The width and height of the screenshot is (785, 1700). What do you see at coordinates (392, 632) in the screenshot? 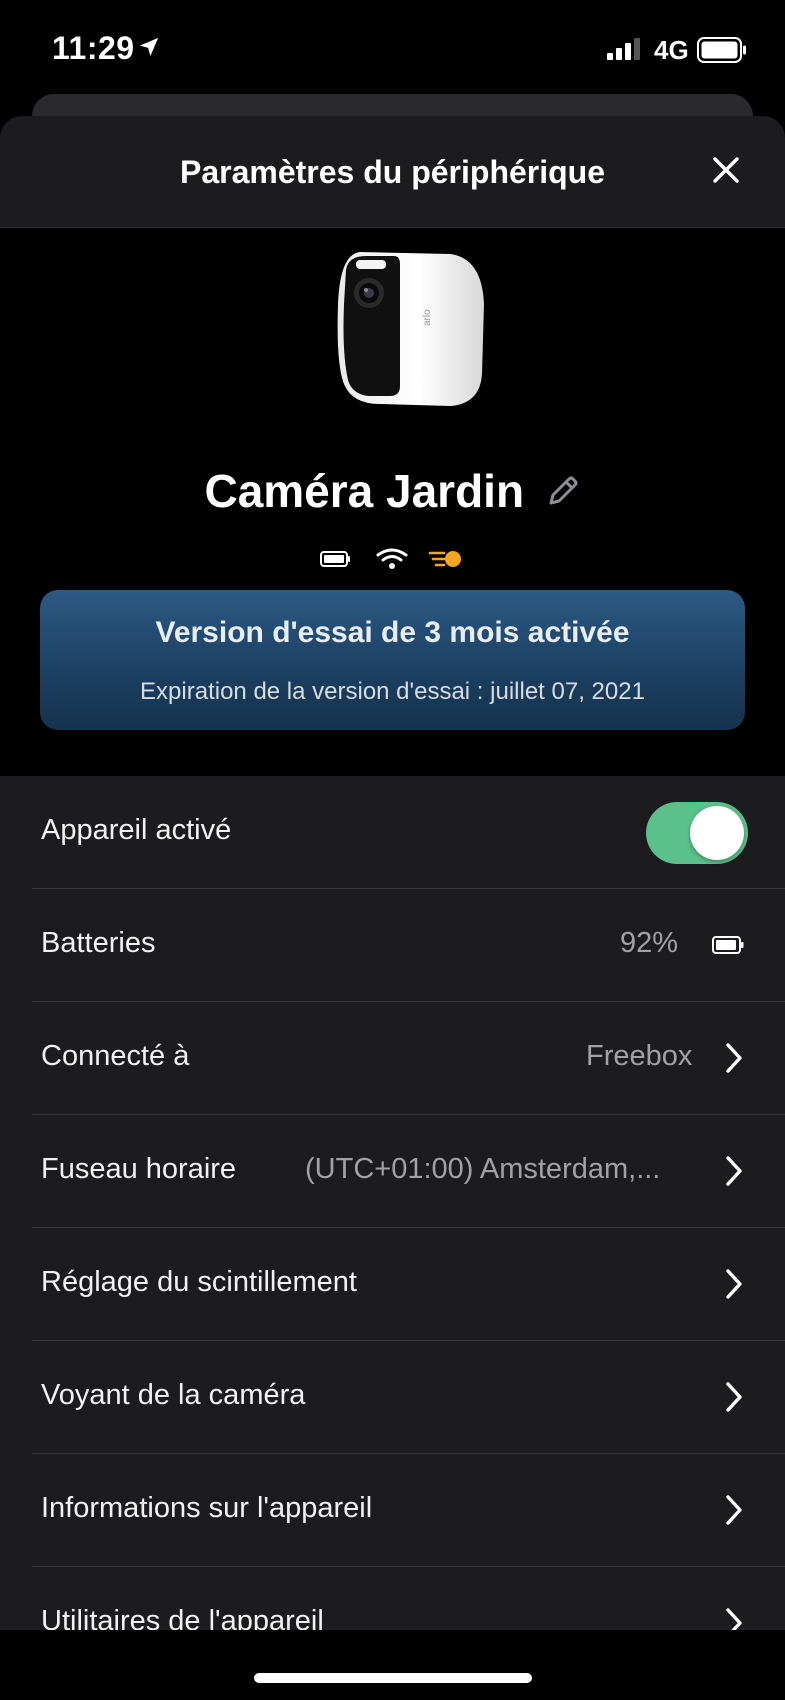
I see `trial-title: Version d'essai de 3 mois activée` at bounding box center [392, 632].